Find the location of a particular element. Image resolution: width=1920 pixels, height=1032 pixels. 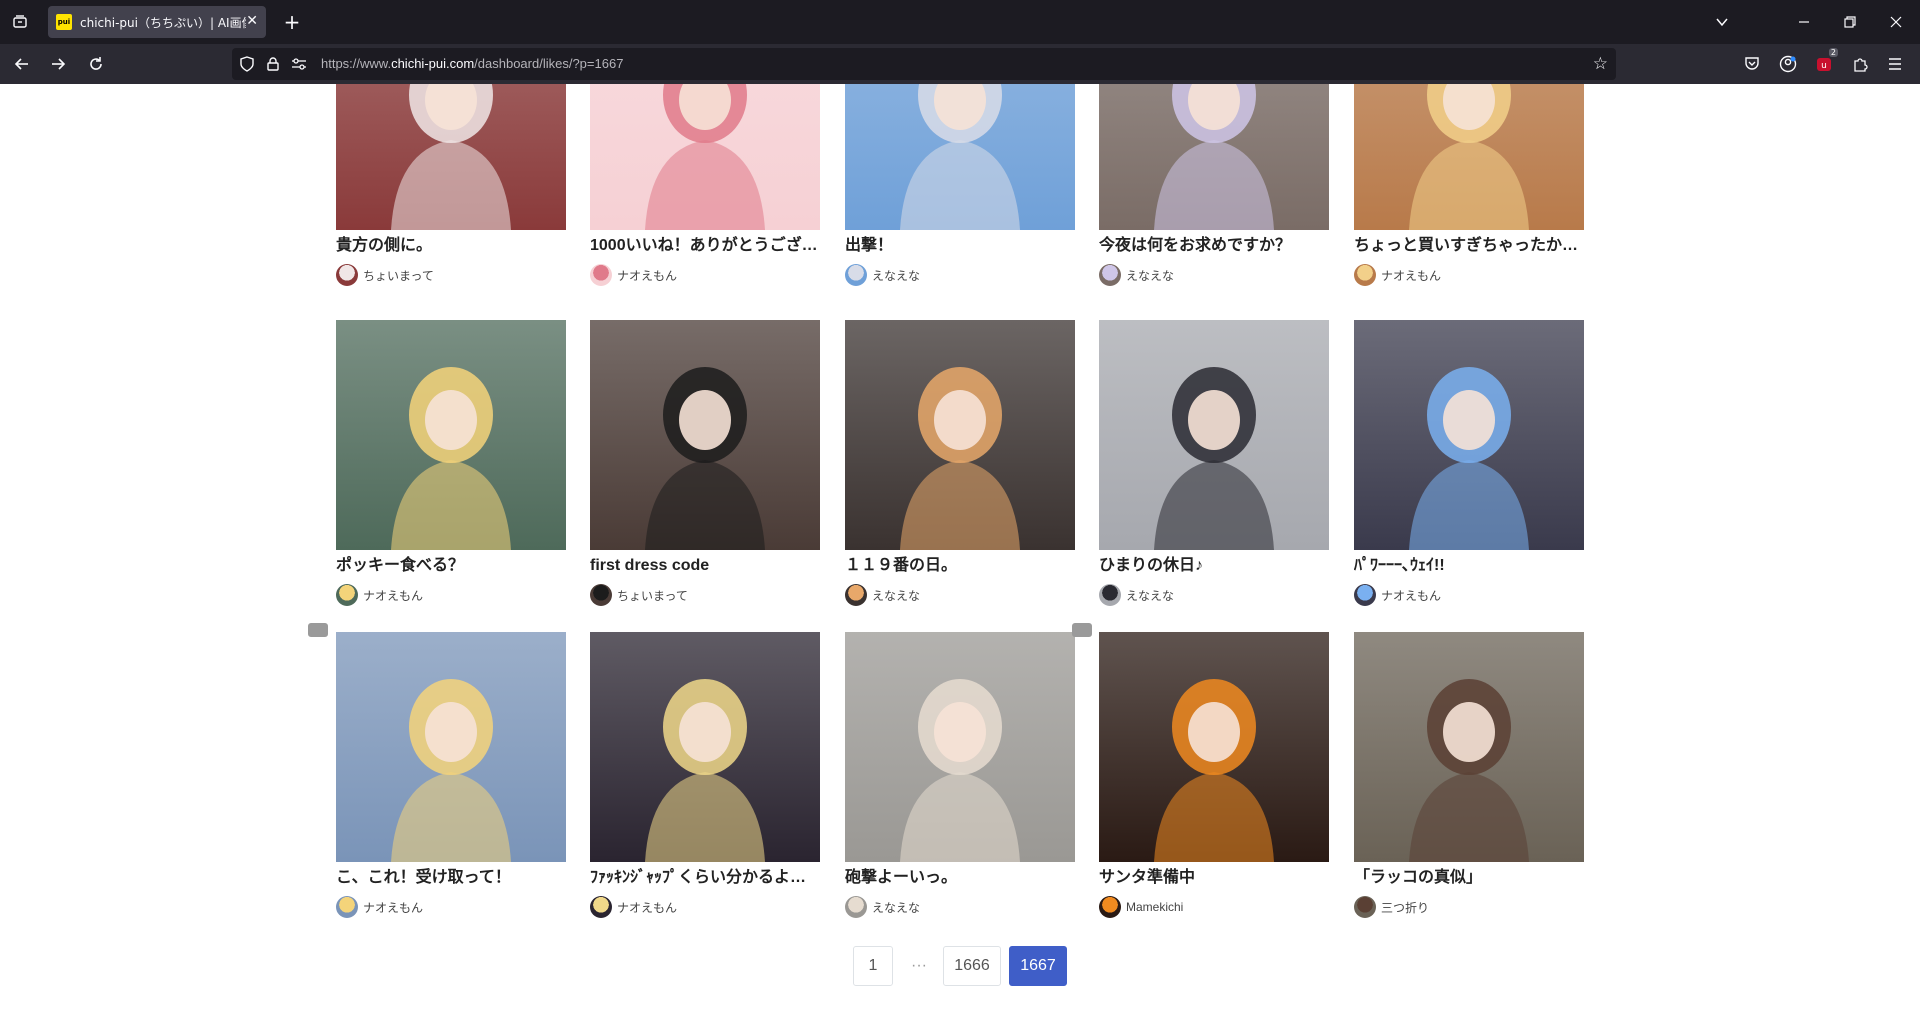

pocket-icon is located at coordinates (1752, 64).